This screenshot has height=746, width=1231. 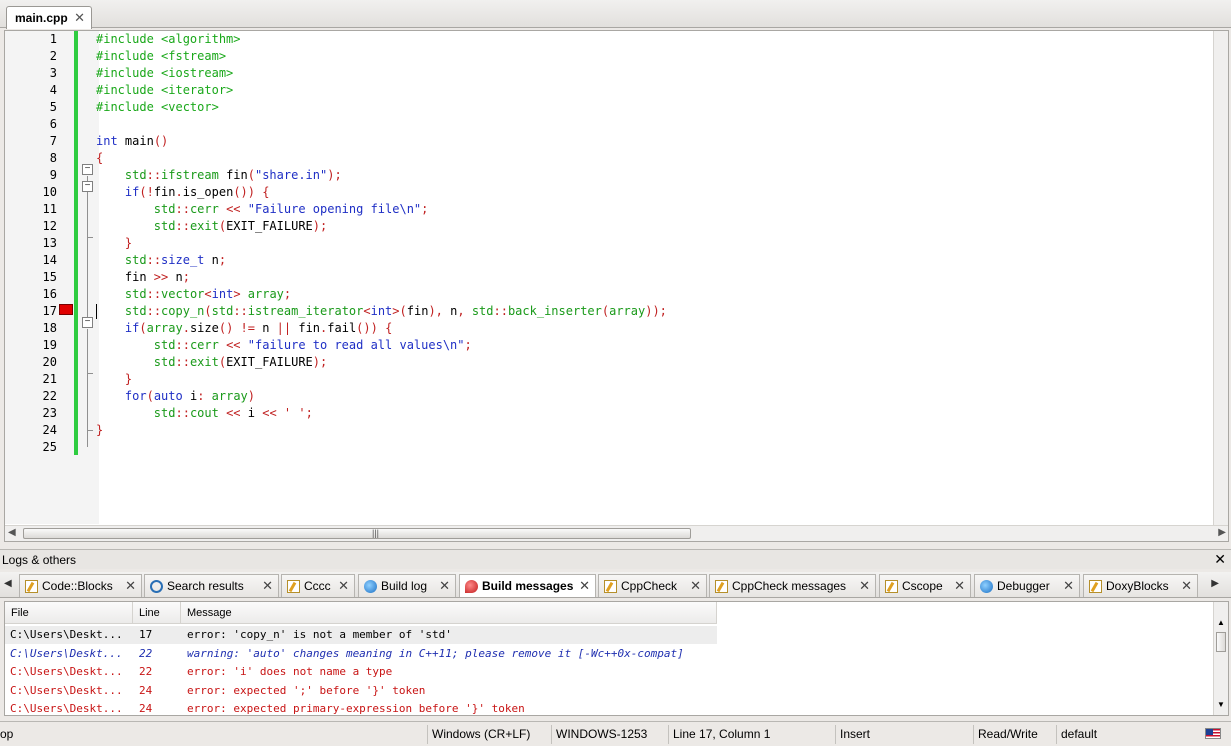 I want to click on tab-doxyblocks: DoxyBlocks ✕, so click(x=1140, y=585).